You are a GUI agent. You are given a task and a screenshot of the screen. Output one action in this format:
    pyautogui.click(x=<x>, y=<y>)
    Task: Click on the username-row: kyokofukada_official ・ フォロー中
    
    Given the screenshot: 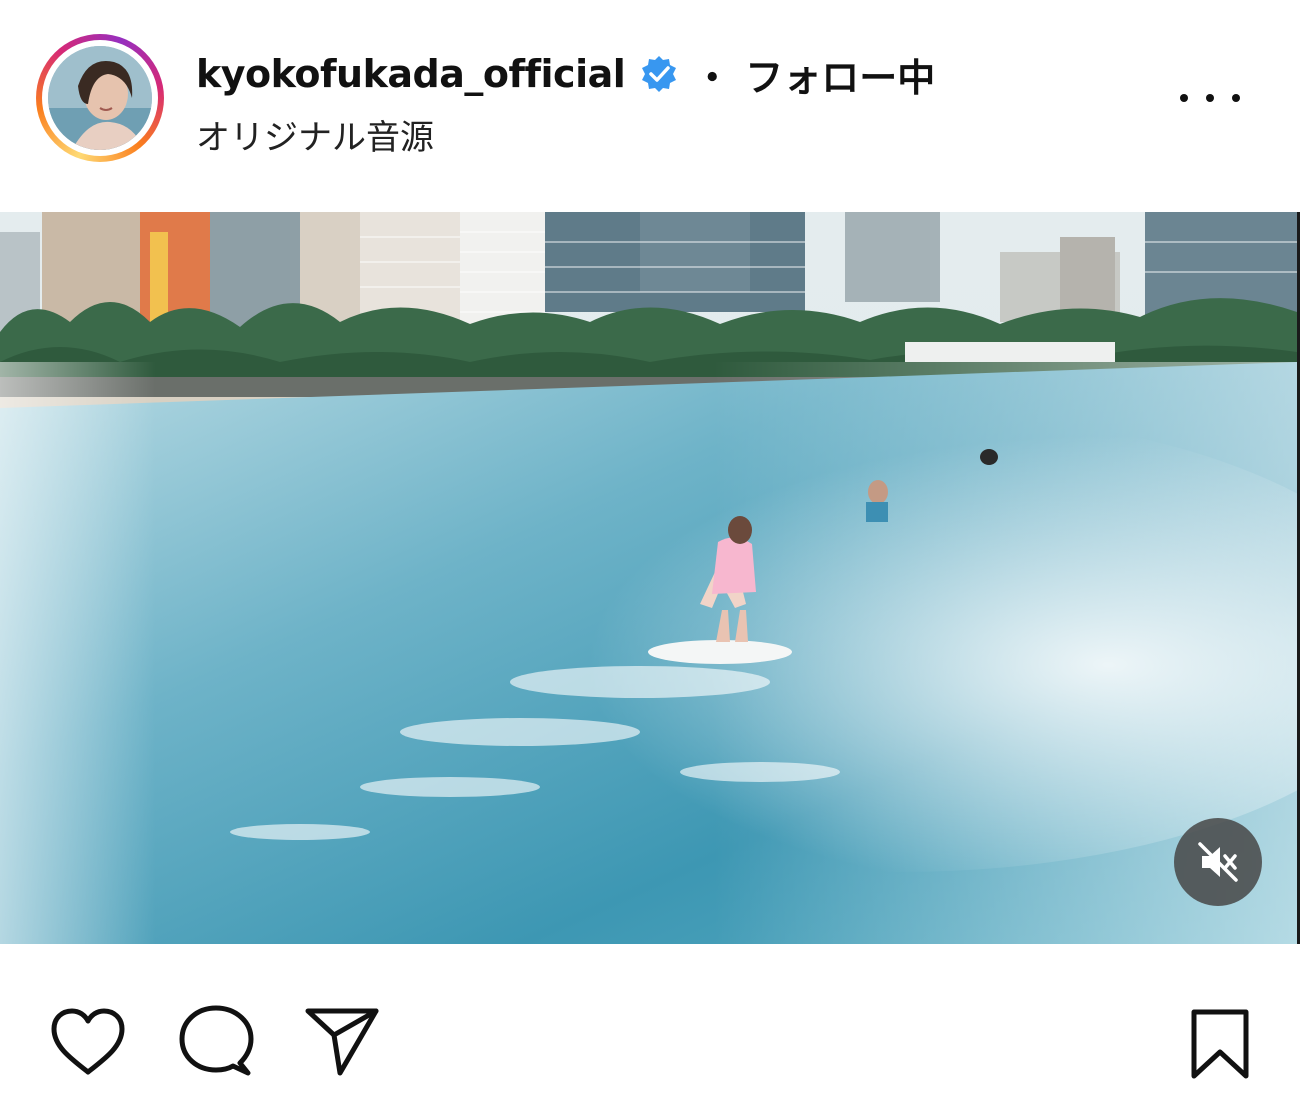 What is the action you would take?
    pyautogui.click(x=565, y=74)
    